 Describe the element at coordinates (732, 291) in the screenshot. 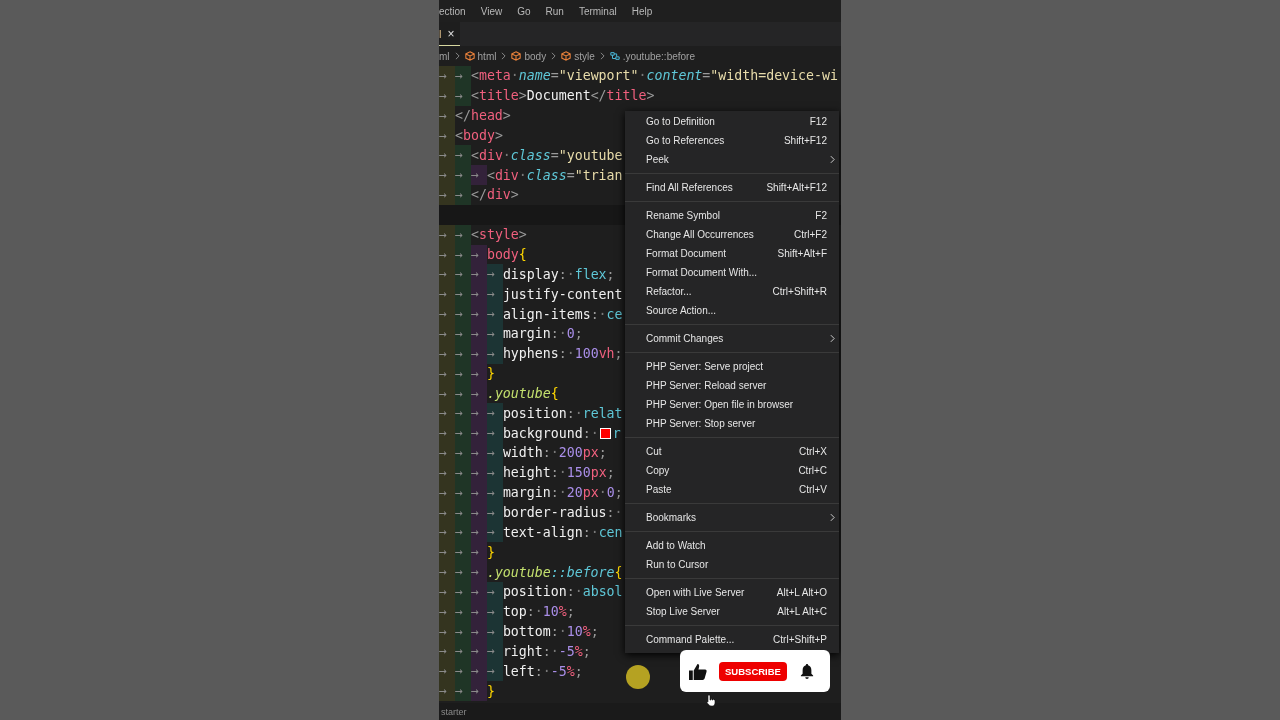

I see `menu-item: Refactor... Ctrl+Shift+R` at that location.